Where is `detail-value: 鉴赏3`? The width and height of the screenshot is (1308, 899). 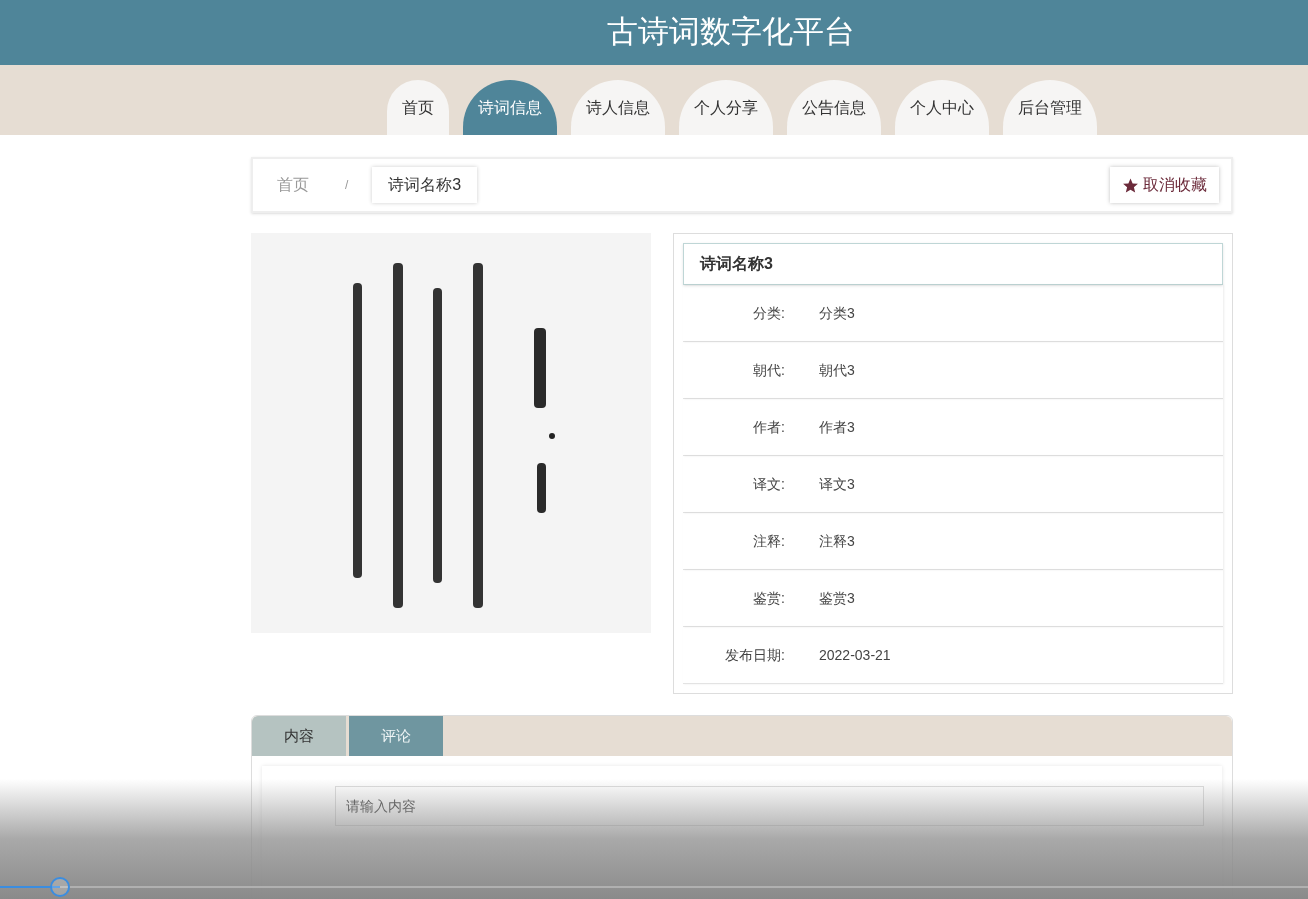 detail-value: 鉴赏3 is located at coordinates (837, 598).